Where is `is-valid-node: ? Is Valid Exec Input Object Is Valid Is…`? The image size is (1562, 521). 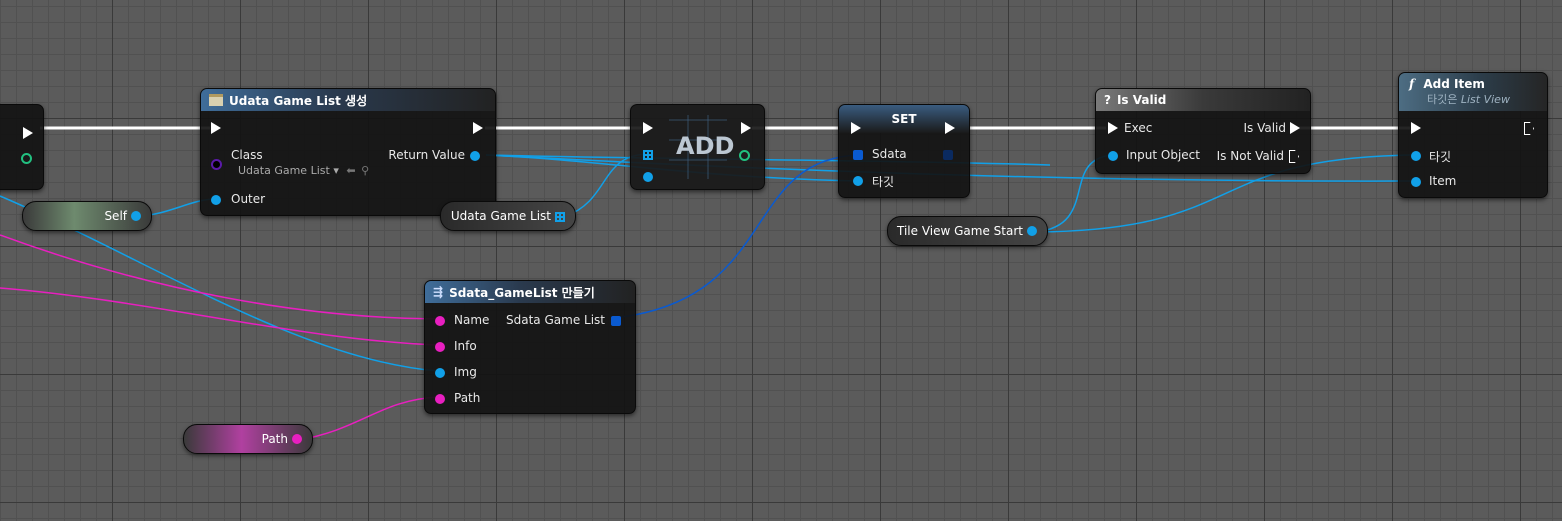 is-valid-node: ? Is Valid Exec Input Object Is Valid Is… is located at coordinates (1203, 131).